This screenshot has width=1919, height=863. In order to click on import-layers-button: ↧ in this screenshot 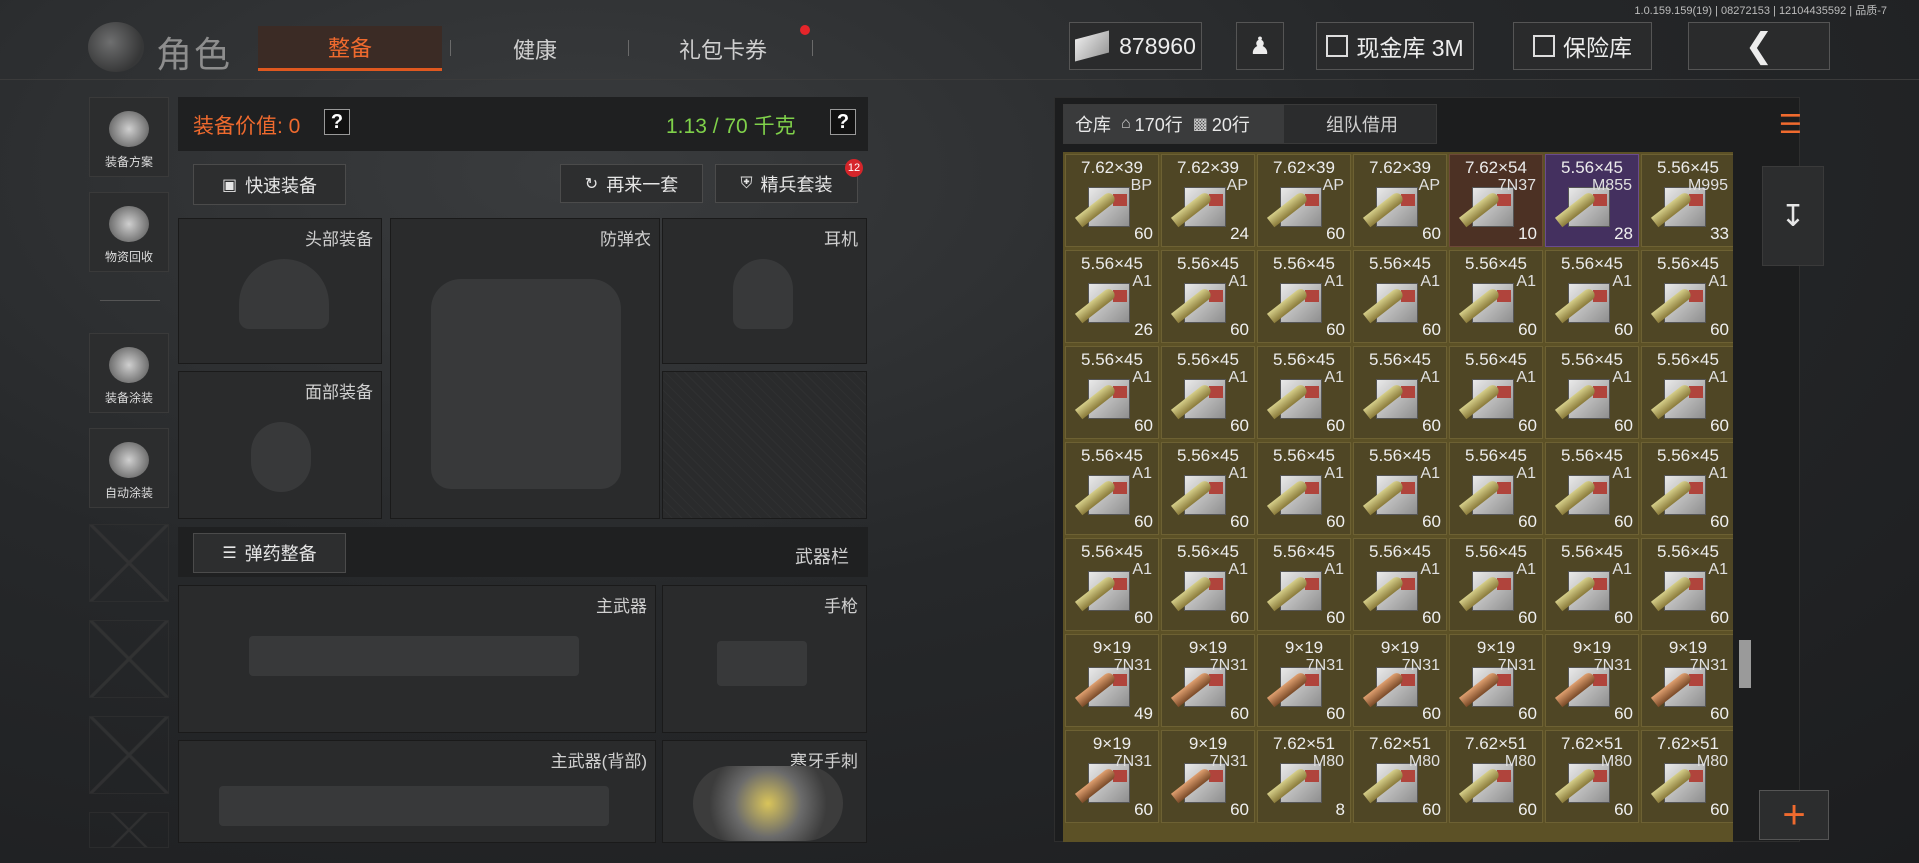, I will do `click(1793, 216)`.